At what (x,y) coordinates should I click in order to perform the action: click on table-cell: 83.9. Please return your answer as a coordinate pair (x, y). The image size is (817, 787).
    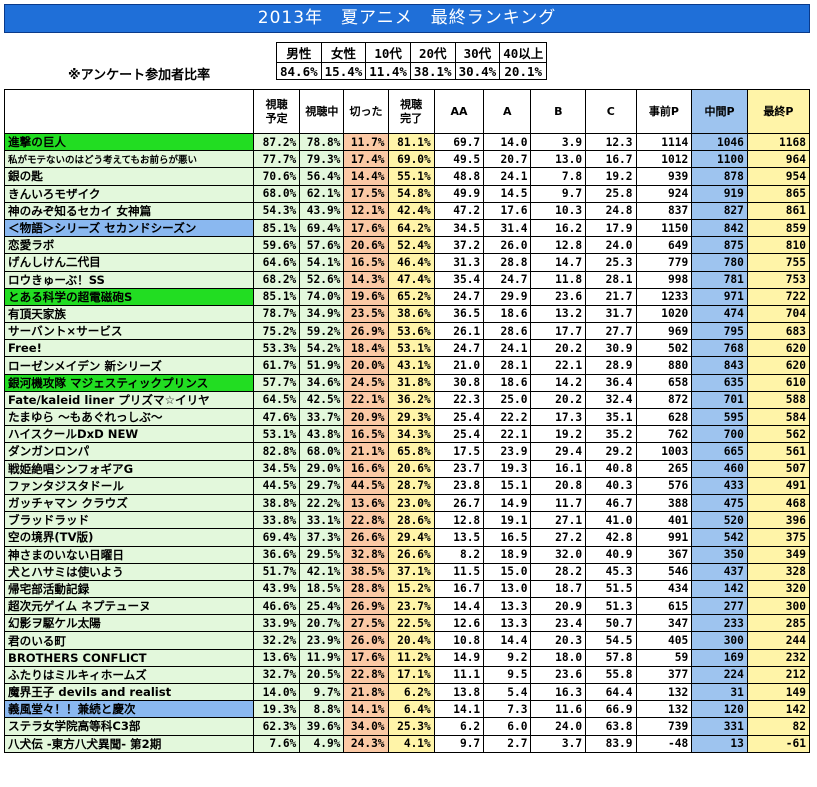
    Looking at the image, I should click on (611, 743).